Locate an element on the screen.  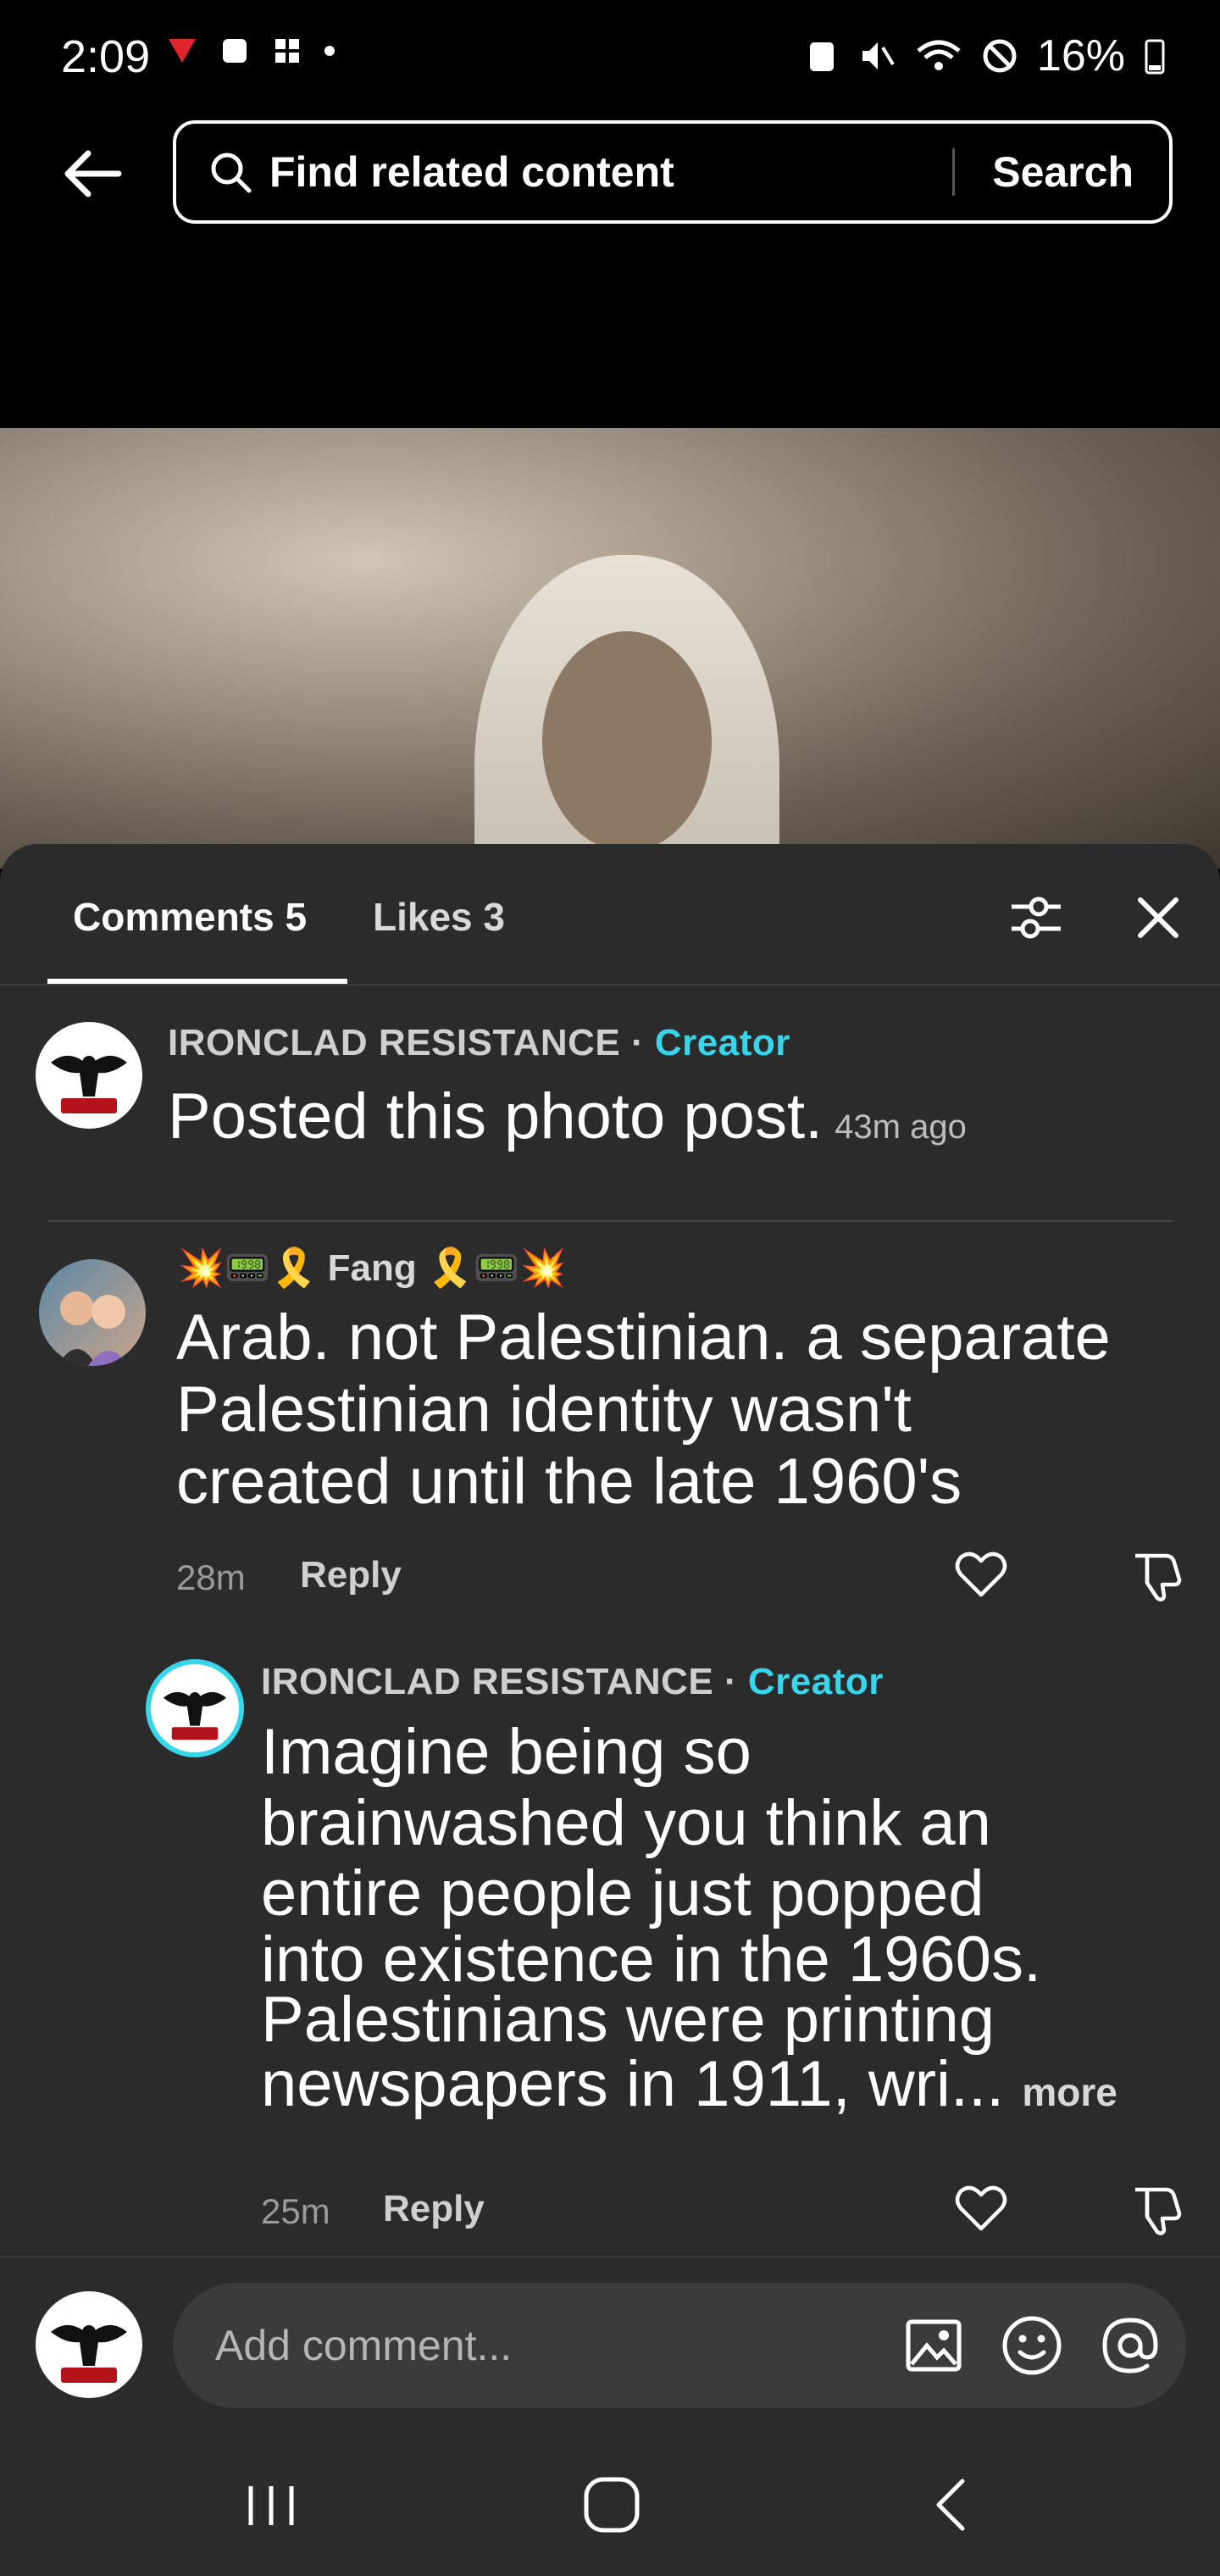
creator-username: IRONCLAD RESISTANCE is located at coordinates (394, 1042).